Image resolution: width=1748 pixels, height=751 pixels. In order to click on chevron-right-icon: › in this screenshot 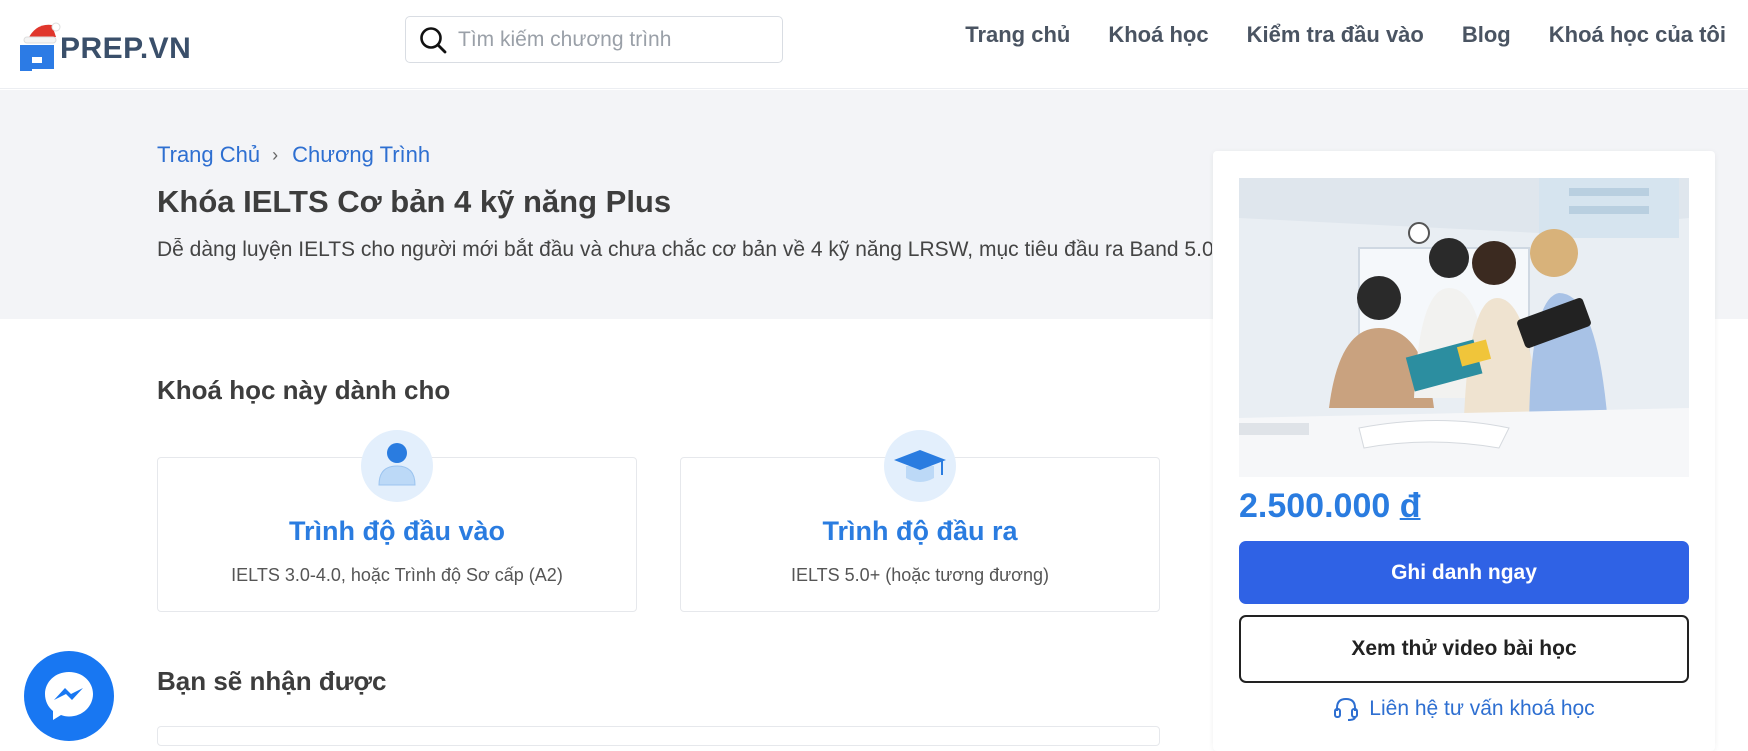, I will do `click(275, 154)`.